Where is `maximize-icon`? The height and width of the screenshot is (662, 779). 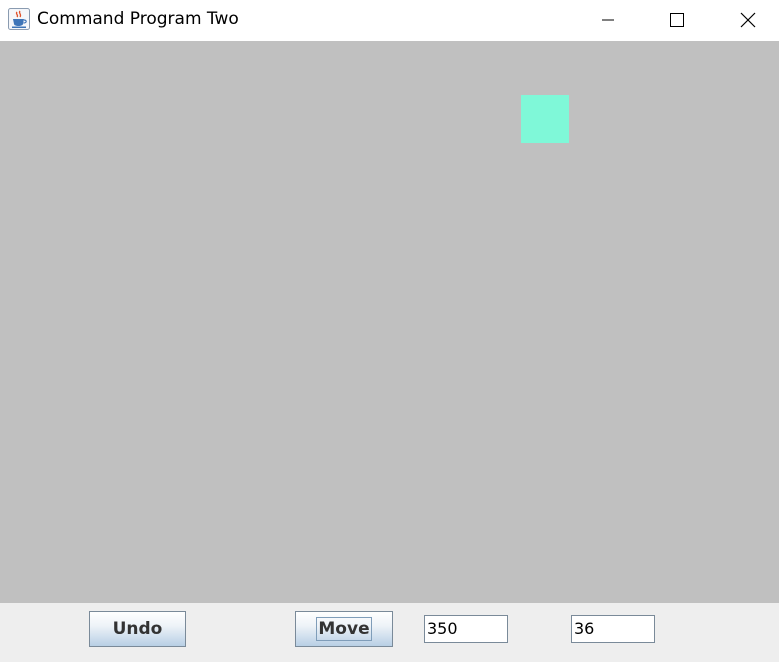 maximize-icon is located at coordinates (677, 19).